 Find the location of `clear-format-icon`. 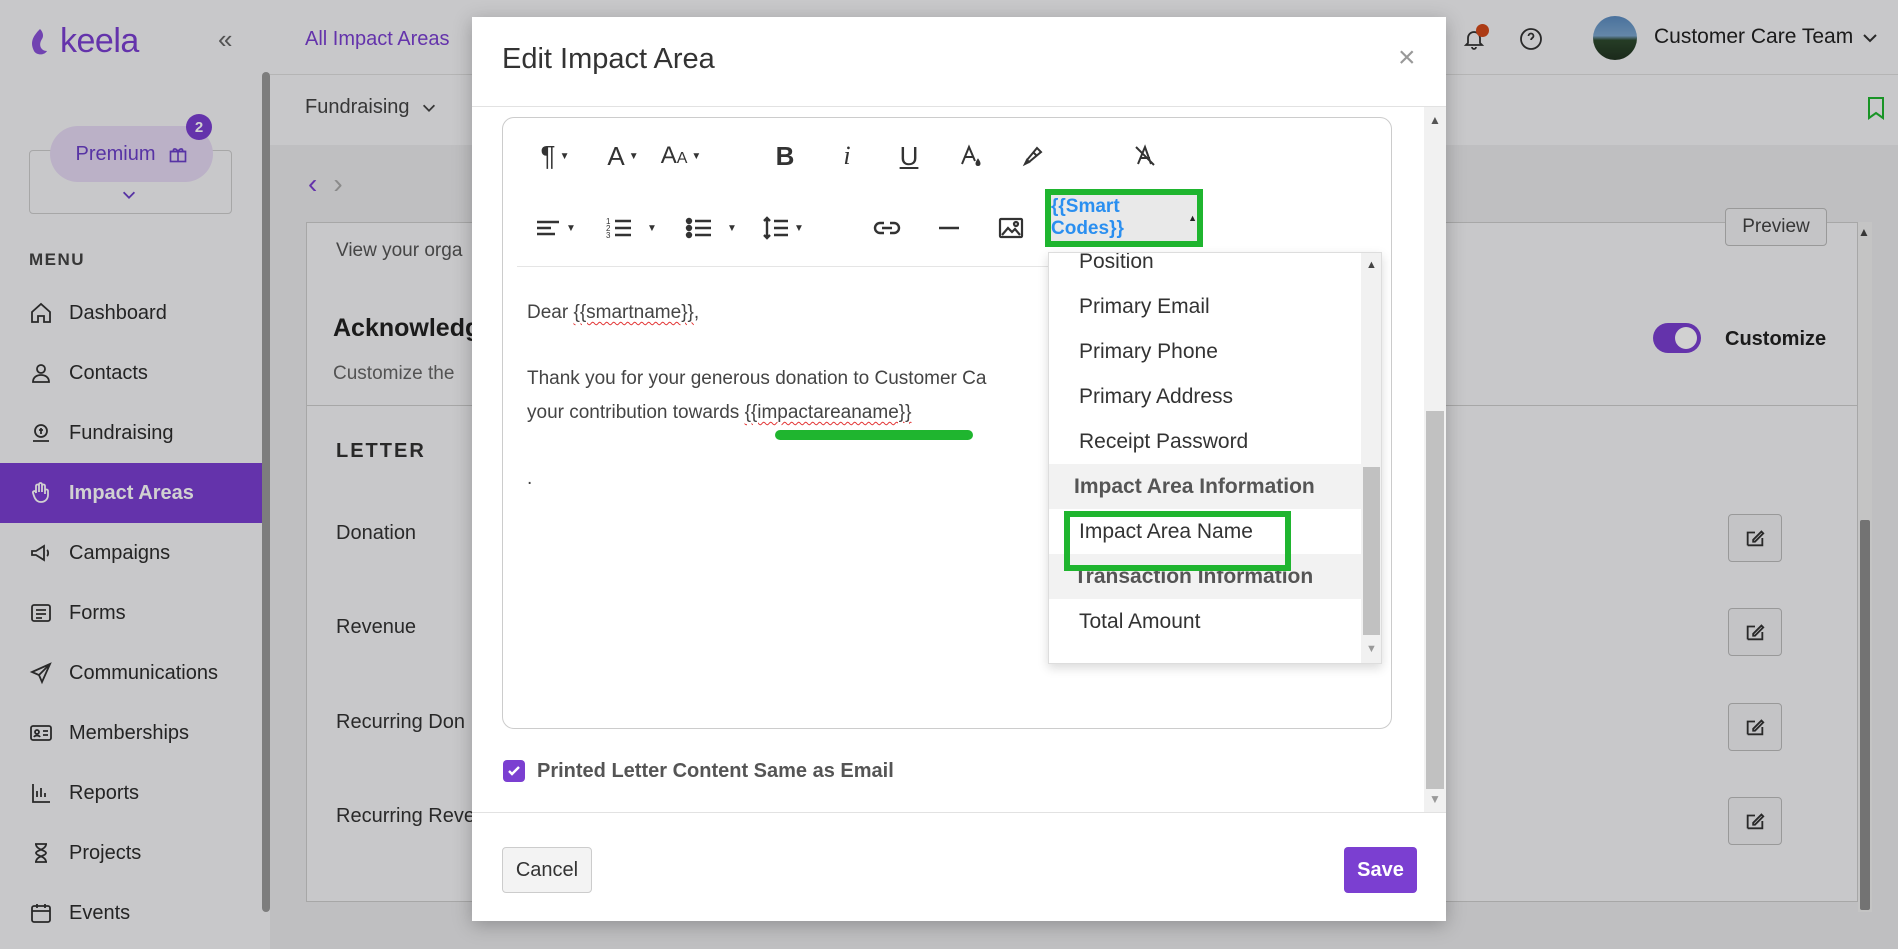

clear-format-icon is located at coordinates (1145, 155).